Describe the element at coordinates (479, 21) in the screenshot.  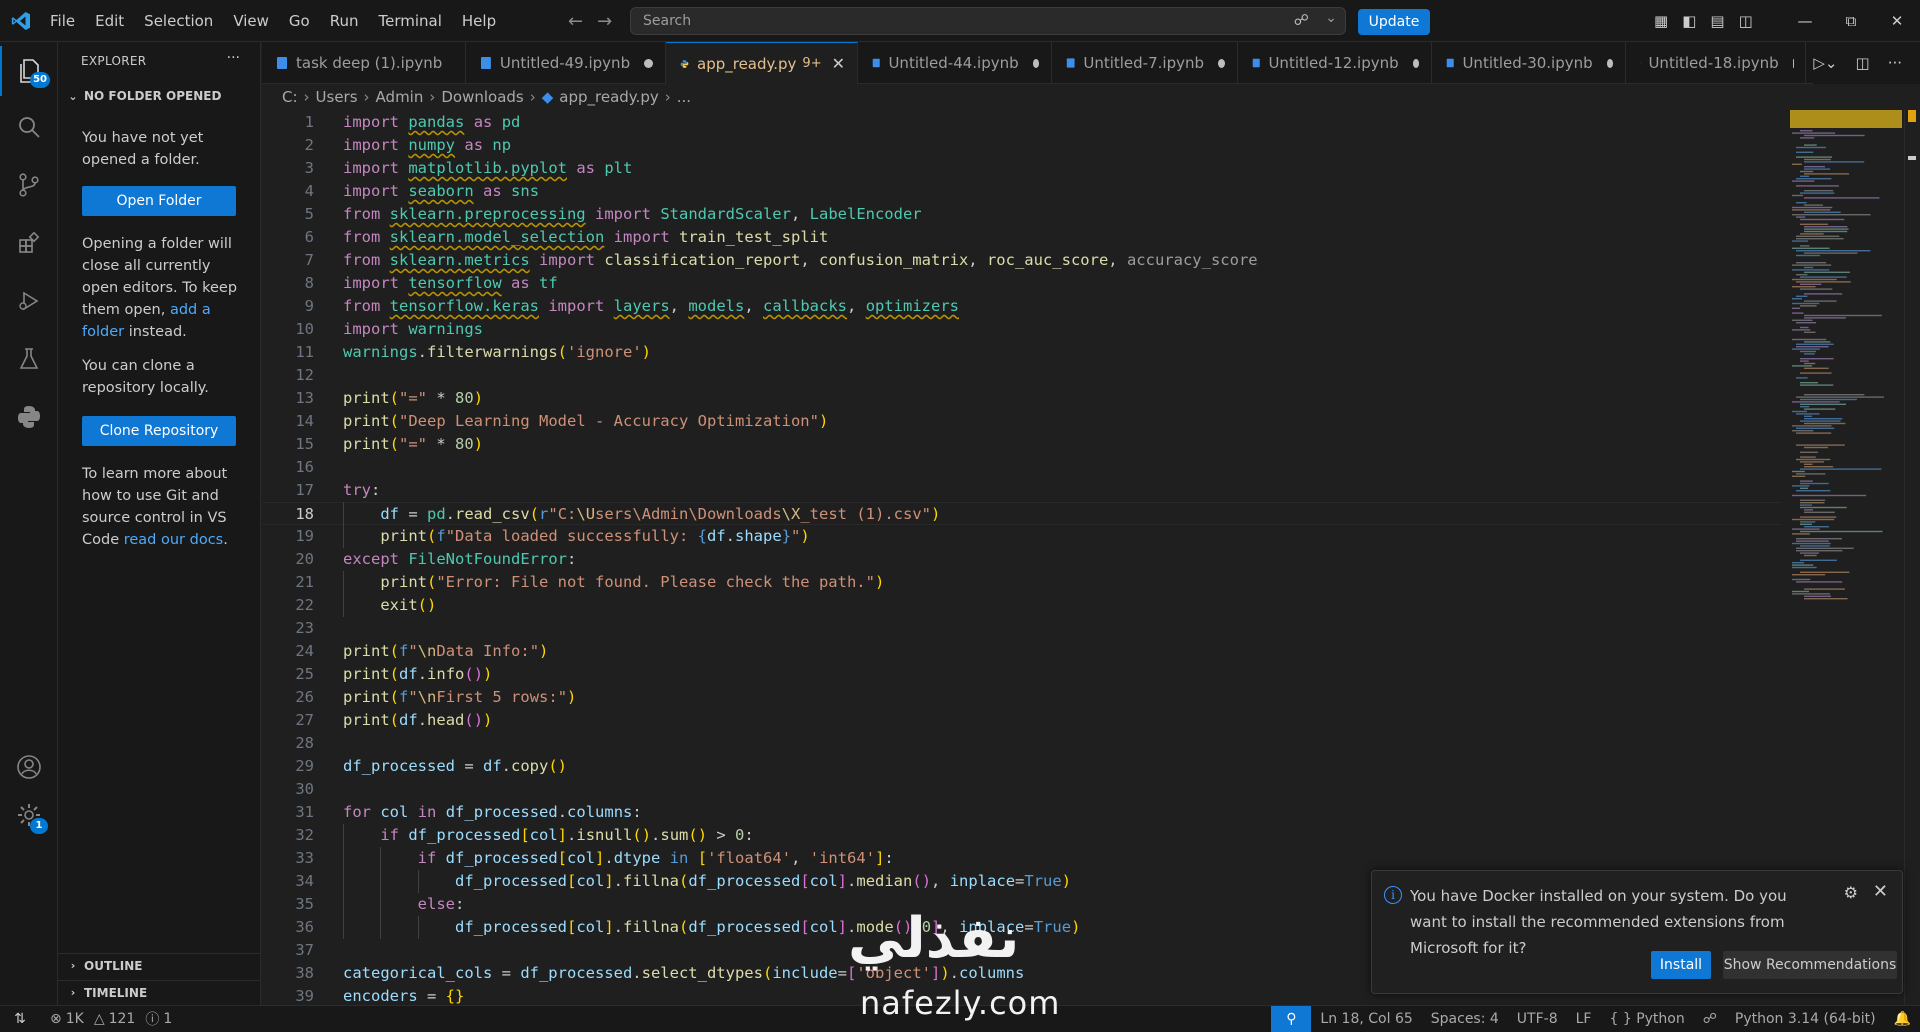
I see `menu-help: Help` at that location.